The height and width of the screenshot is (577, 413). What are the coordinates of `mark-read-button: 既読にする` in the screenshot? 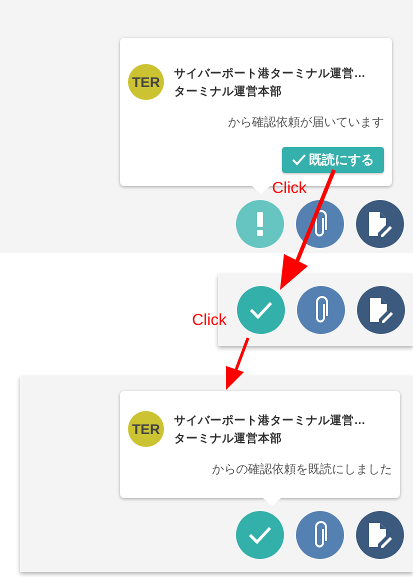 It's located at (333, 160).